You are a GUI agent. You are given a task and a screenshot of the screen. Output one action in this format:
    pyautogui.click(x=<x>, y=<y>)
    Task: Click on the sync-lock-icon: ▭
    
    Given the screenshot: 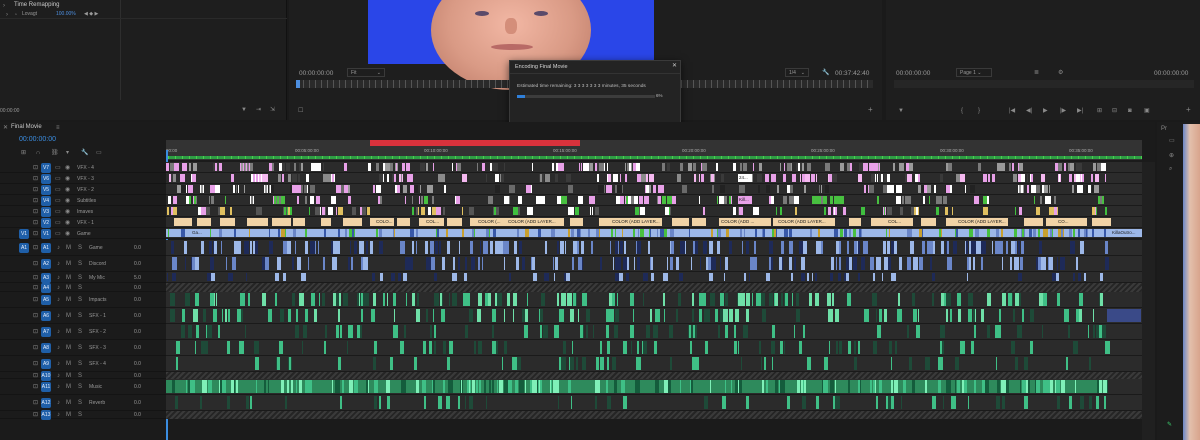 What is the action you would take?
    pyautogui.click(x=58, y=168)
    